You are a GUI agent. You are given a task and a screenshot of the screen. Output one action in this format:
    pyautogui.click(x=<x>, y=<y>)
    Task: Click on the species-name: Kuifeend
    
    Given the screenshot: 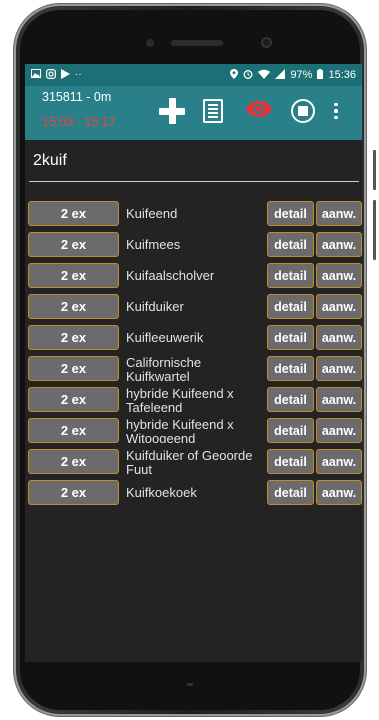 What is the action you would take?
    pyautogui.click(x=152, y=213)
    